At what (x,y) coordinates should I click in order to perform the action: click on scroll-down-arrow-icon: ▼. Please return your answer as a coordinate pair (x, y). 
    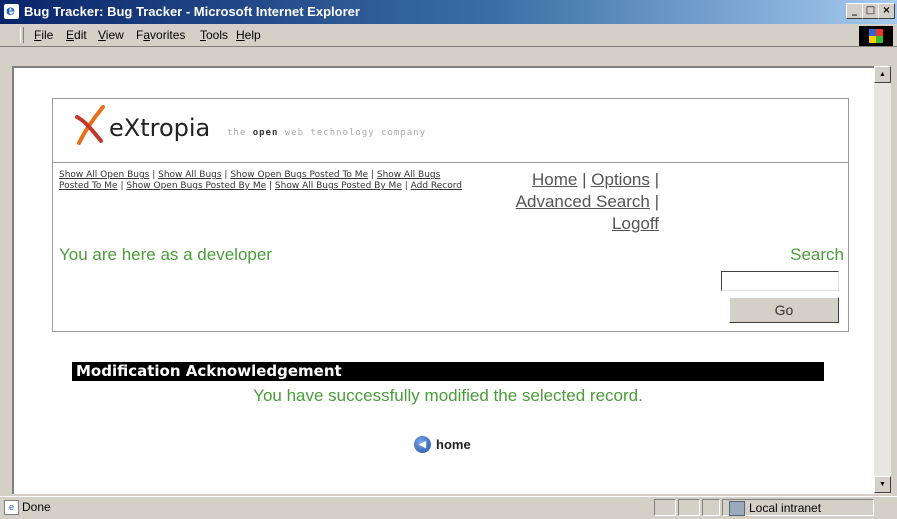
    Looking at the image, I should click on (882, 484).